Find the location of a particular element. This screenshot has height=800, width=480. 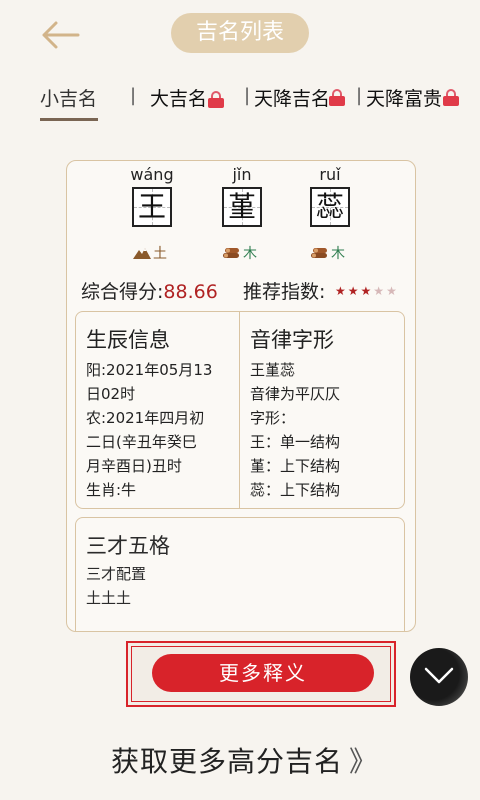

element-label: 土 is located at coordinates (150, 253).